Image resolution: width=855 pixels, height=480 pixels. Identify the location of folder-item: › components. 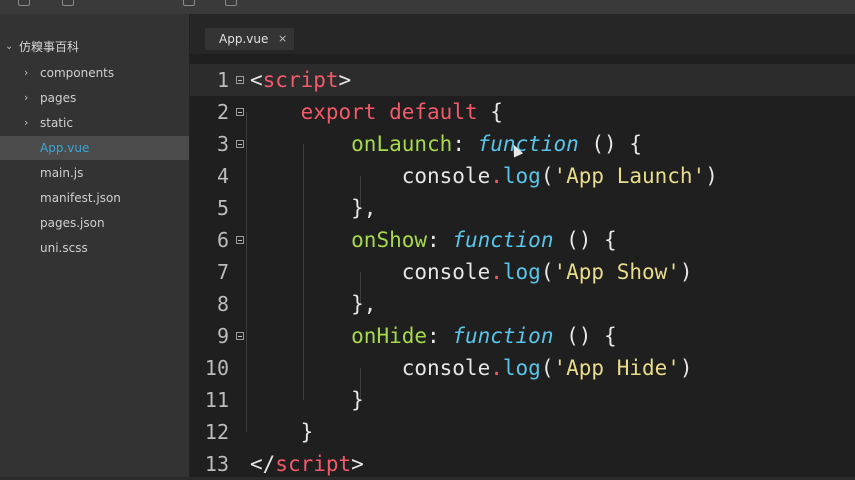
(94, 73).